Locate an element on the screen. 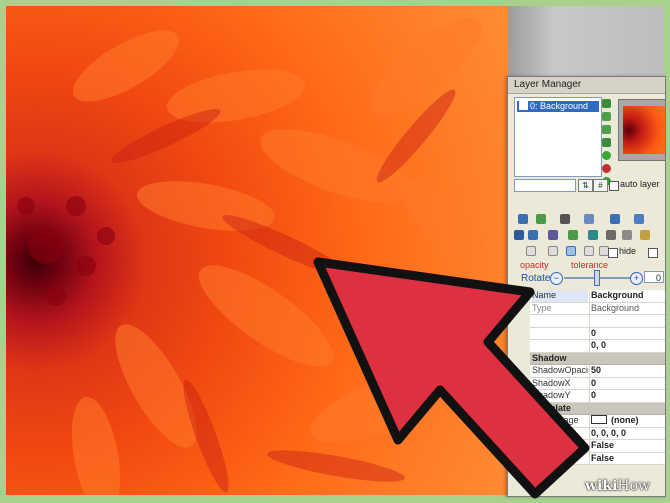 The image size is (670, 503). wikihow-watermark: wikiHow is located at coordinates (618, 486).